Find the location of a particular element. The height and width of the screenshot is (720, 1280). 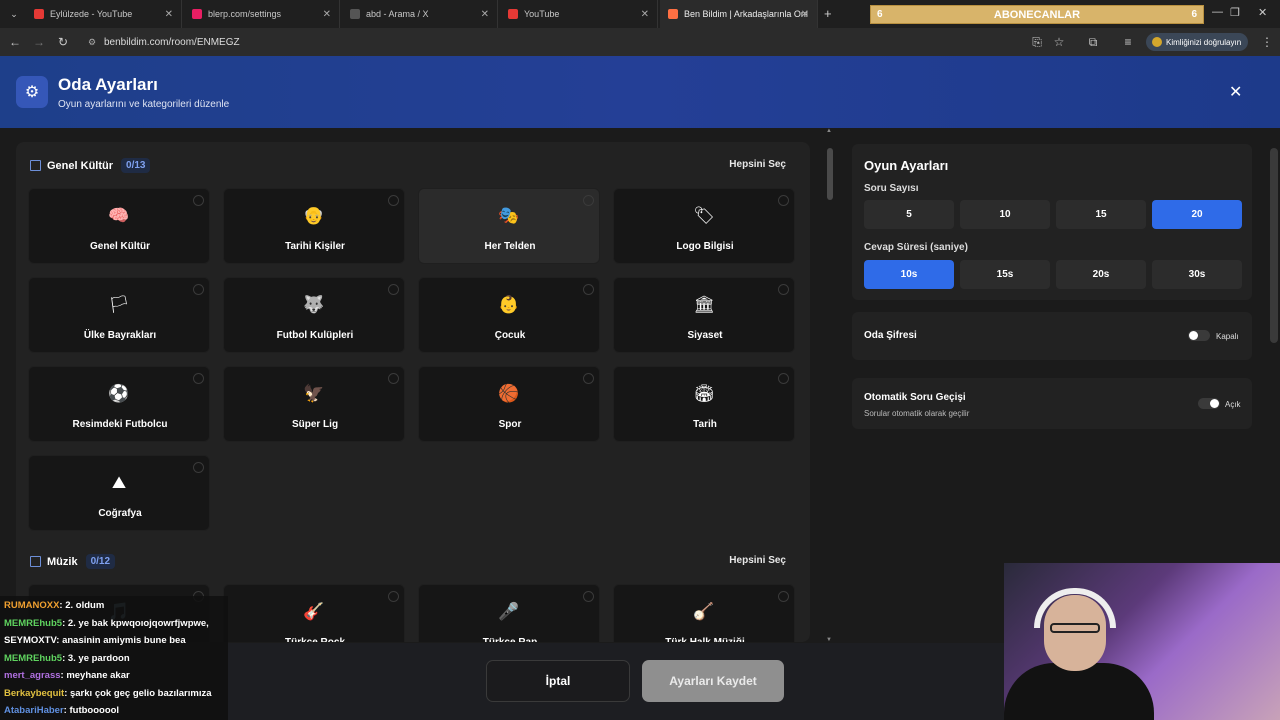

chat-username: RUMANOXX is located at coordinates (32, 605).